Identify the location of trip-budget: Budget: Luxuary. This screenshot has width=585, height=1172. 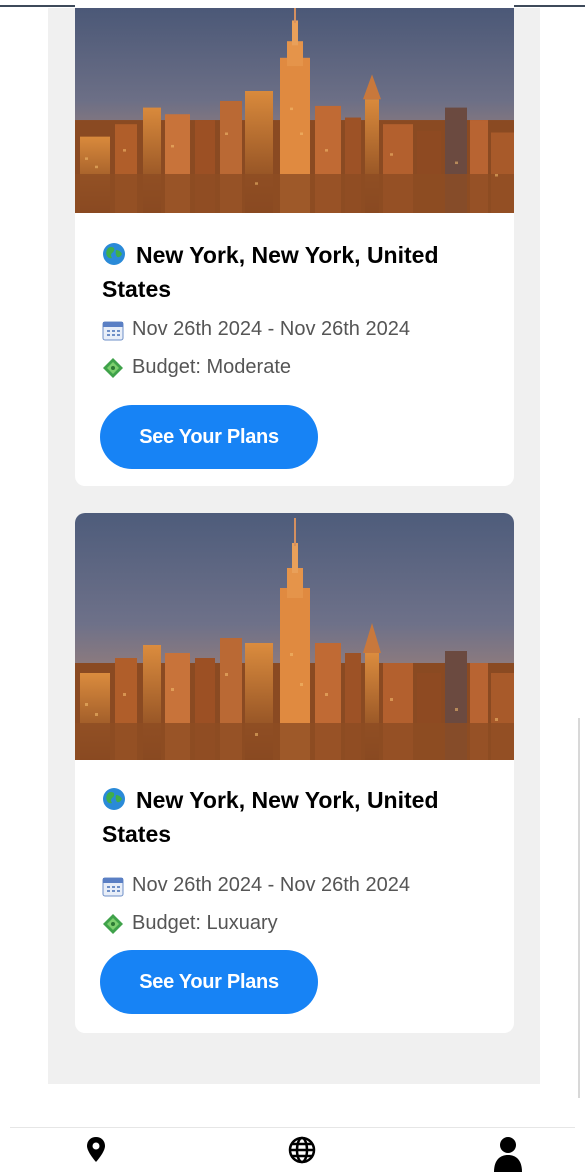
(190, 923).